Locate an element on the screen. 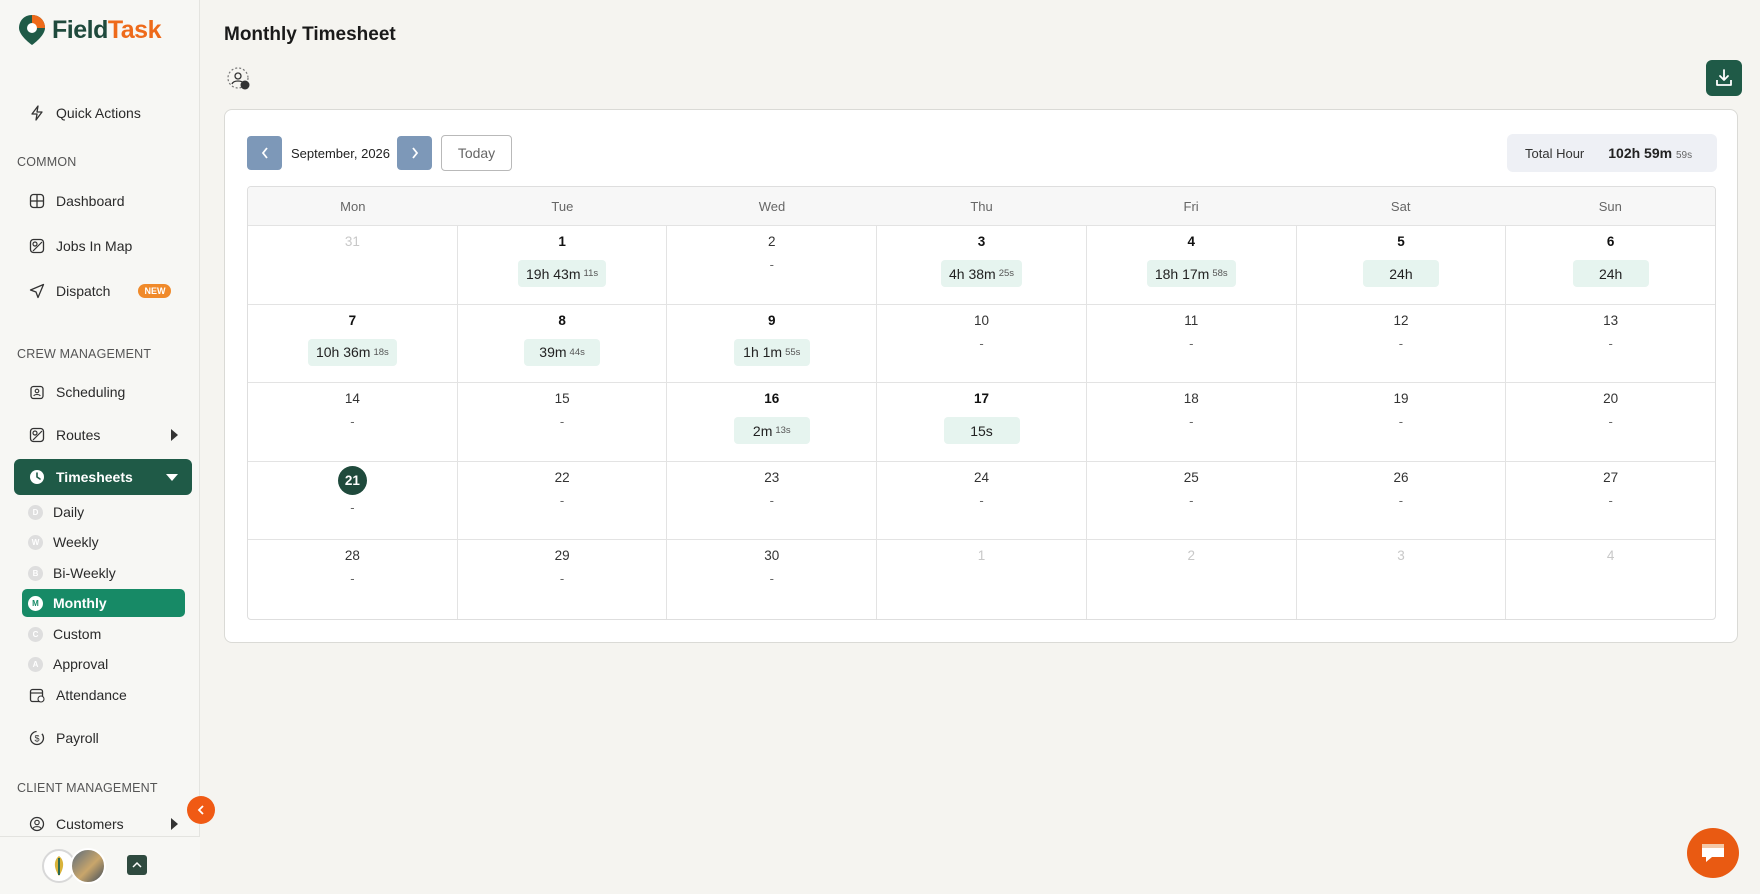 Image resolution: width=1760 pixels, height=894 pixels. collapse-sidebar-button is located at coordinates (201, 810).